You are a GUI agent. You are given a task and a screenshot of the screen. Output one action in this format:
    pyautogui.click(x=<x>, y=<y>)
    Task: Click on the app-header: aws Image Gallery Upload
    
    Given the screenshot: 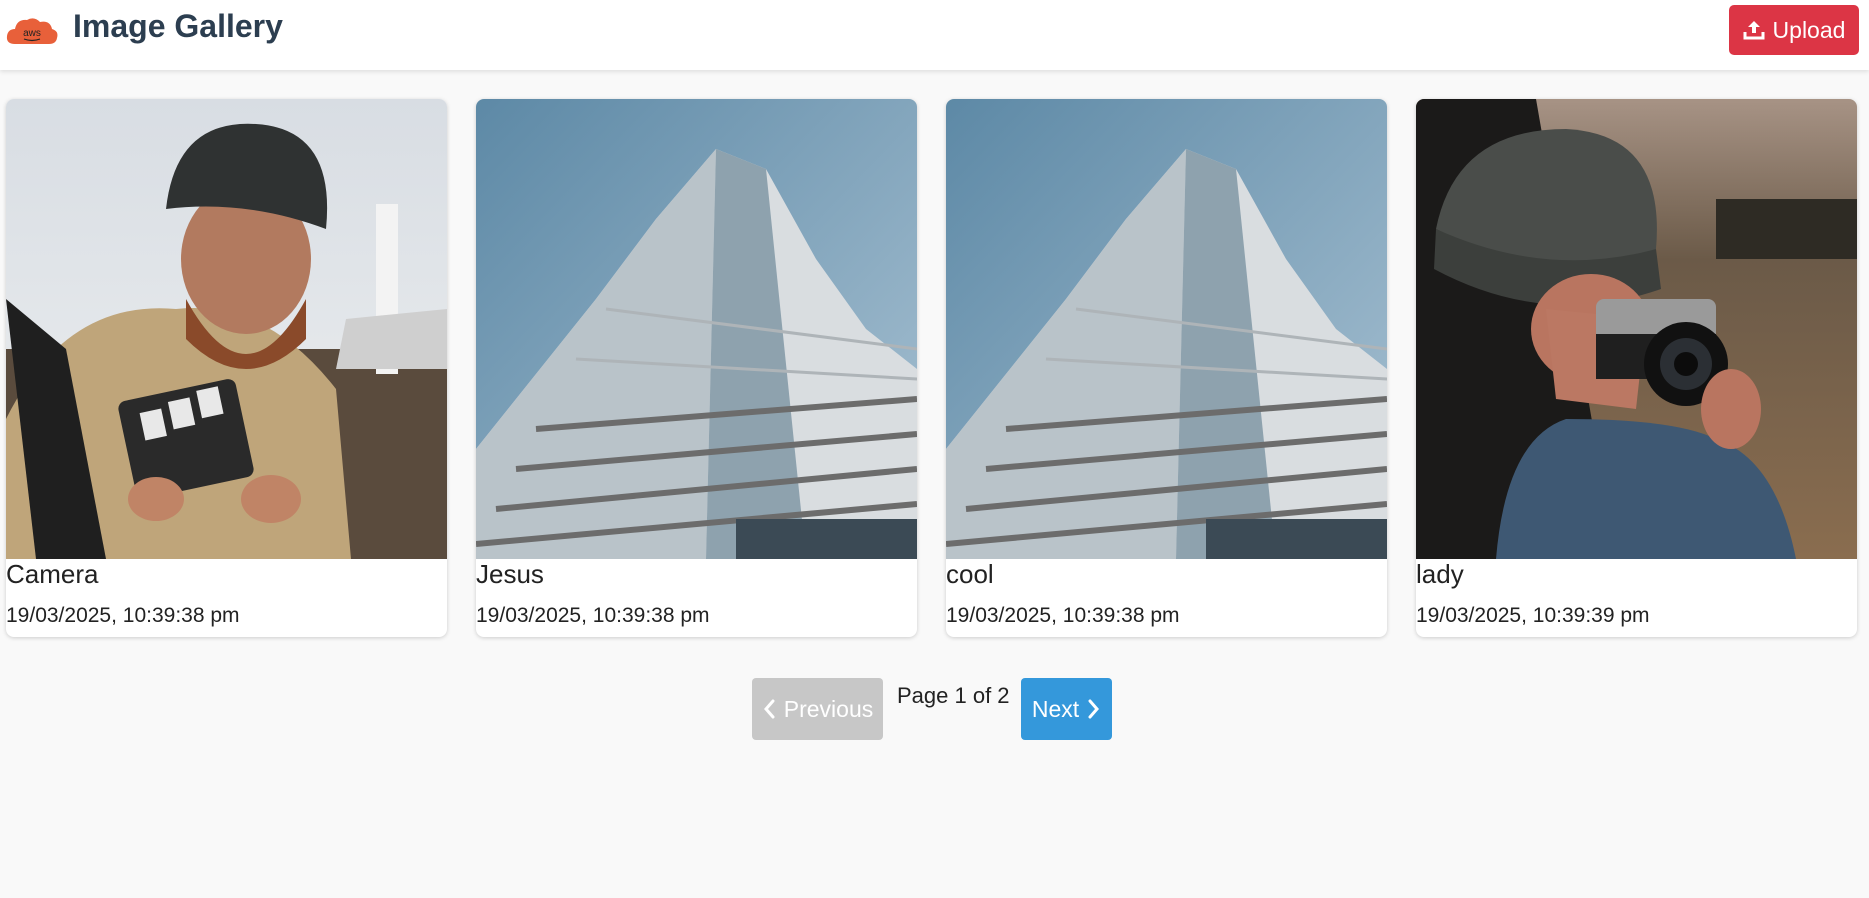 What is the action you would take?
    pyautogui.click(x=934, y=35)
    